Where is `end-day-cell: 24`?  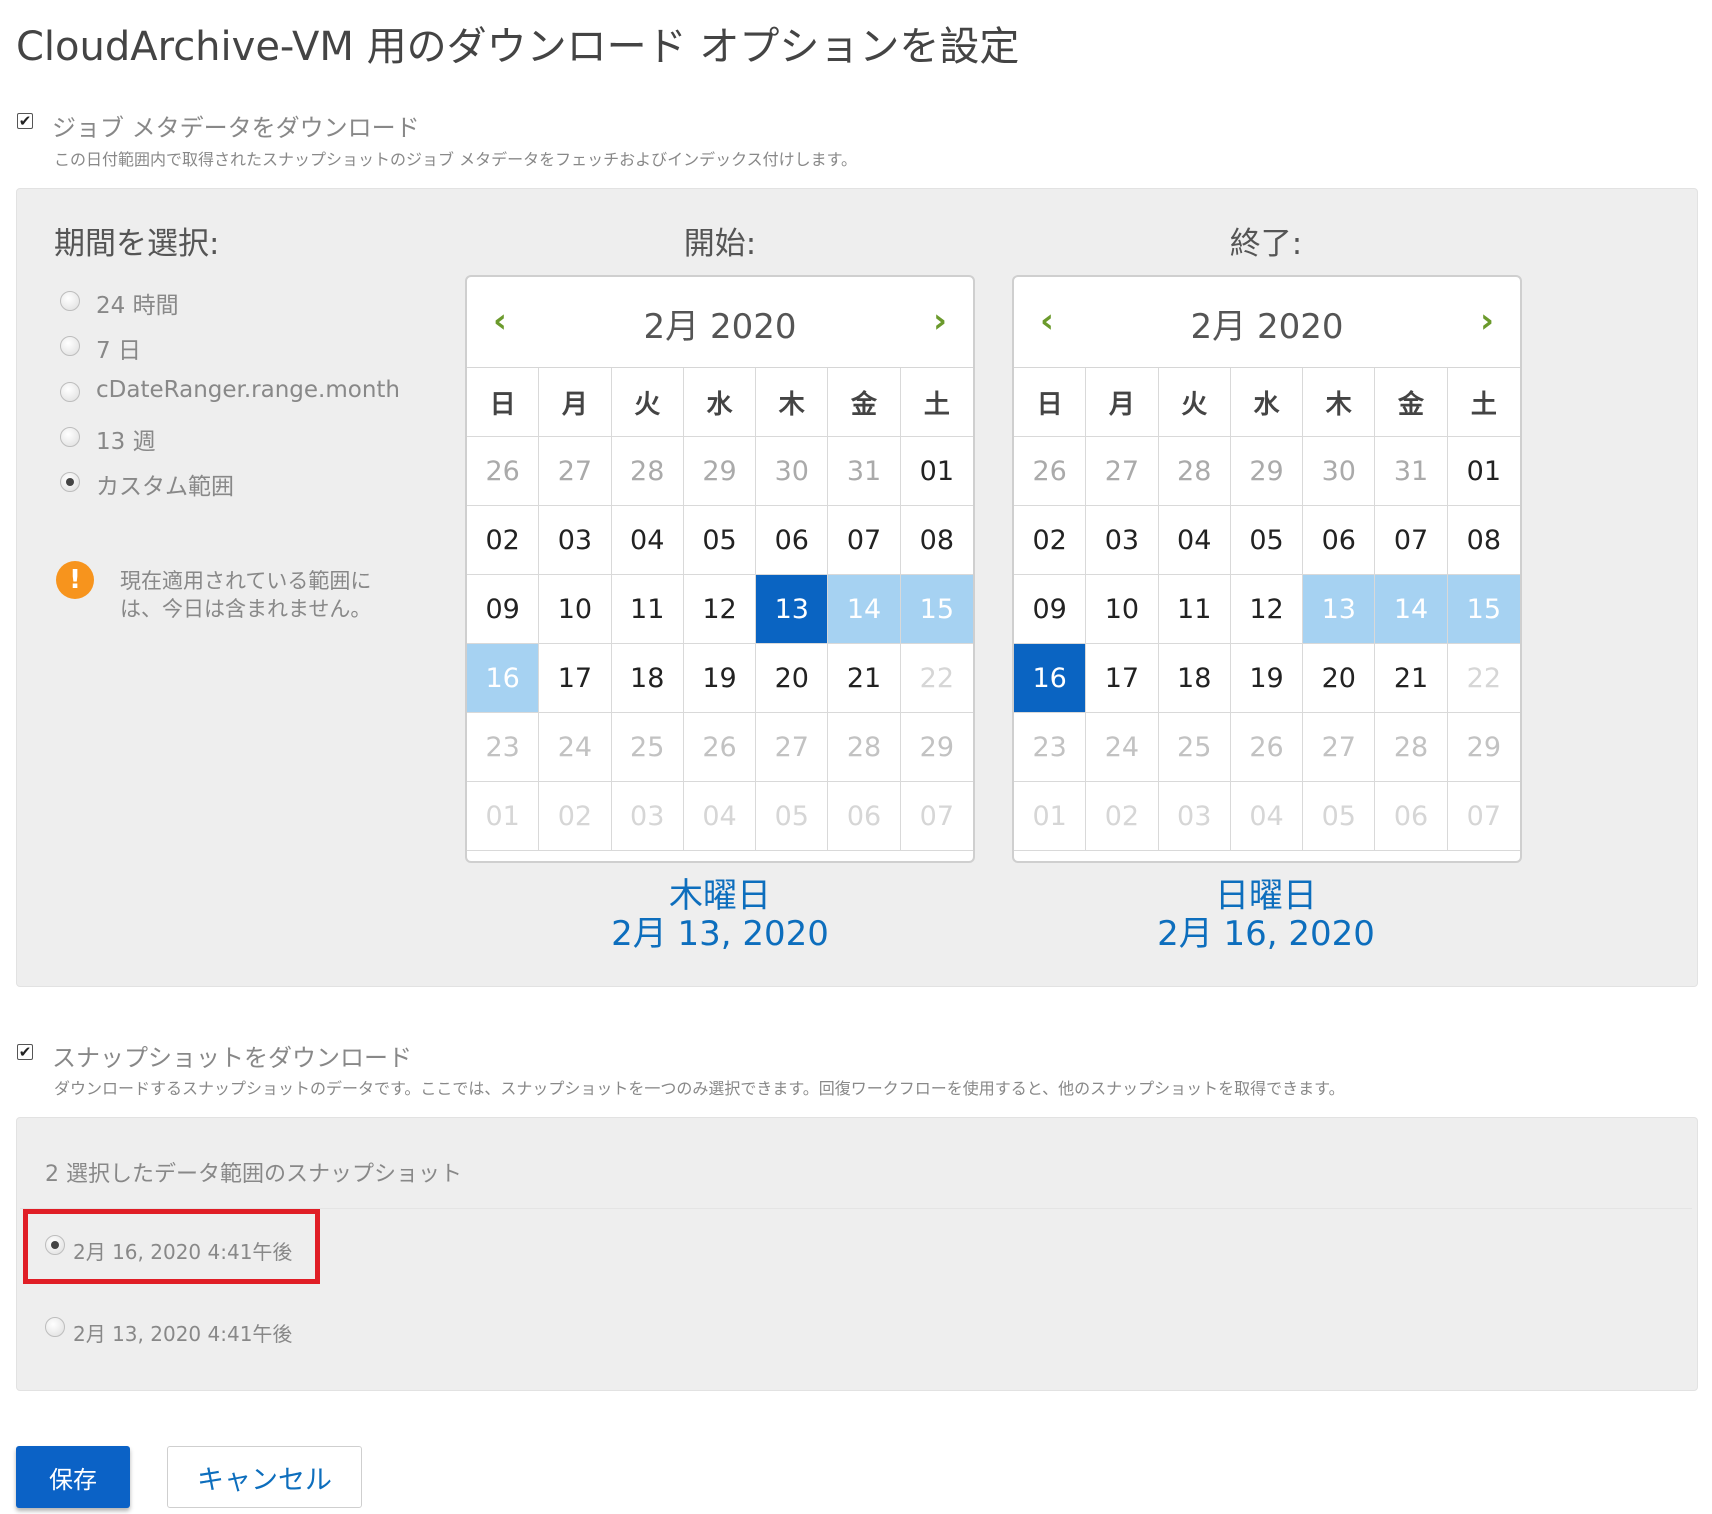 end-day-cell: 24 is located at coordinates (1122, 747).